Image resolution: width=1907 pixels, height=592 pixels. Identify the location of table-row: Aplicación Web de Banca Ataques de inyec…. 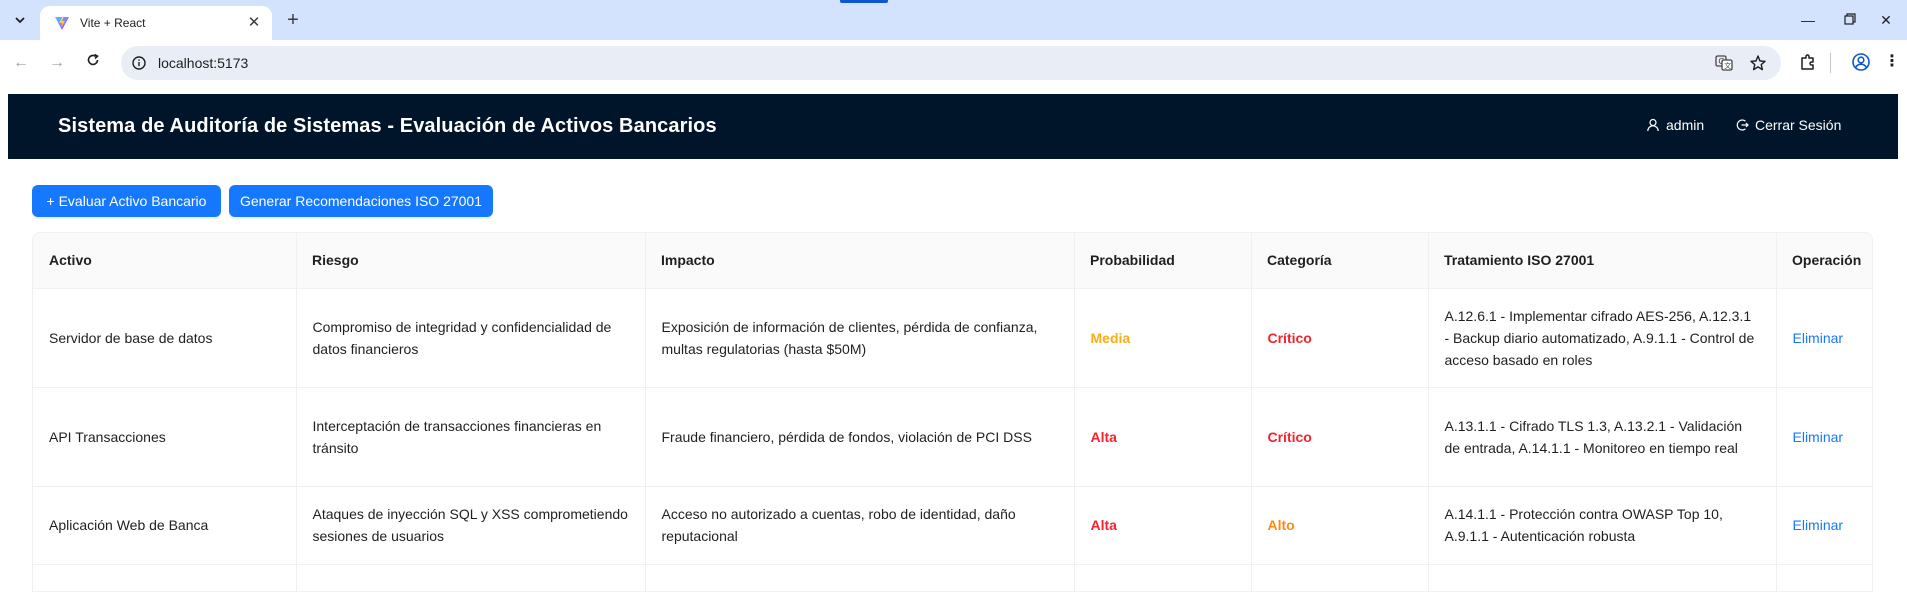
(952, 525).